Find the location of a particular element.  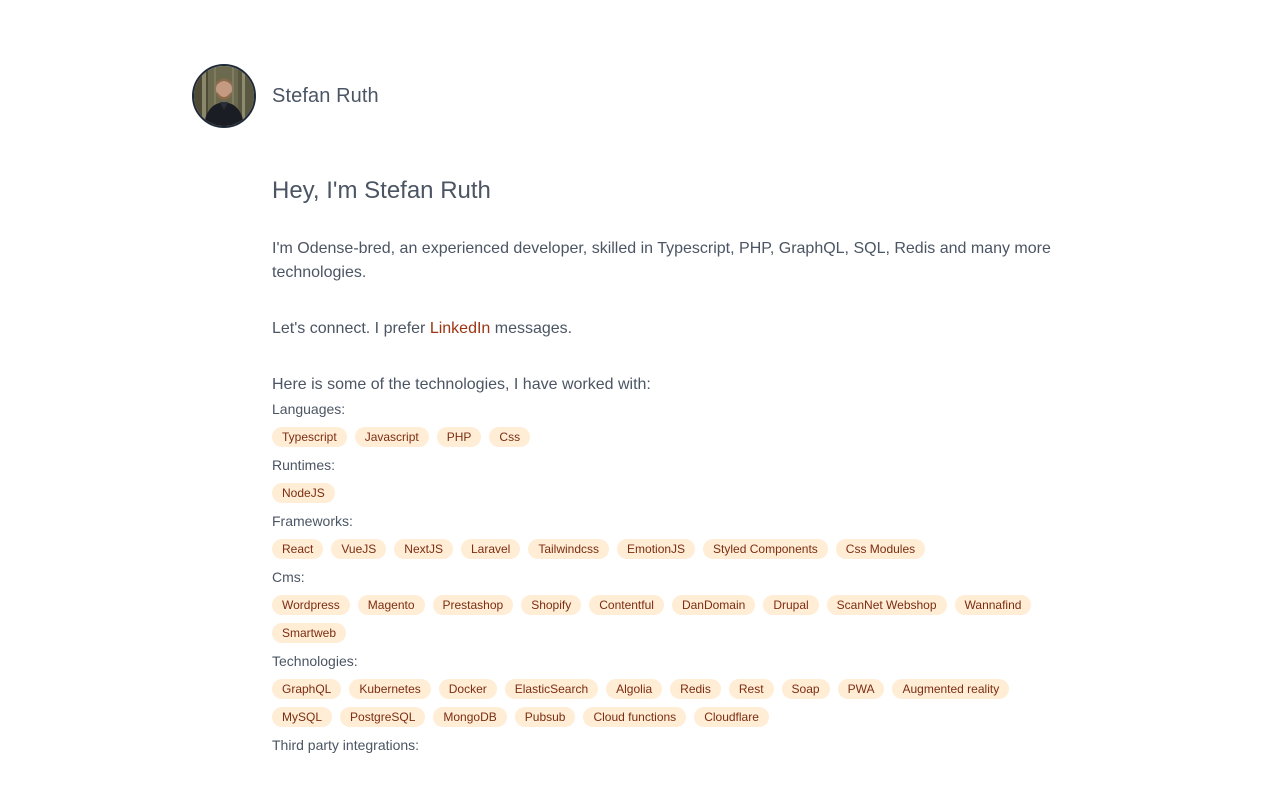

technology-tag: Augmented reality is located at coordinates (951, 689).